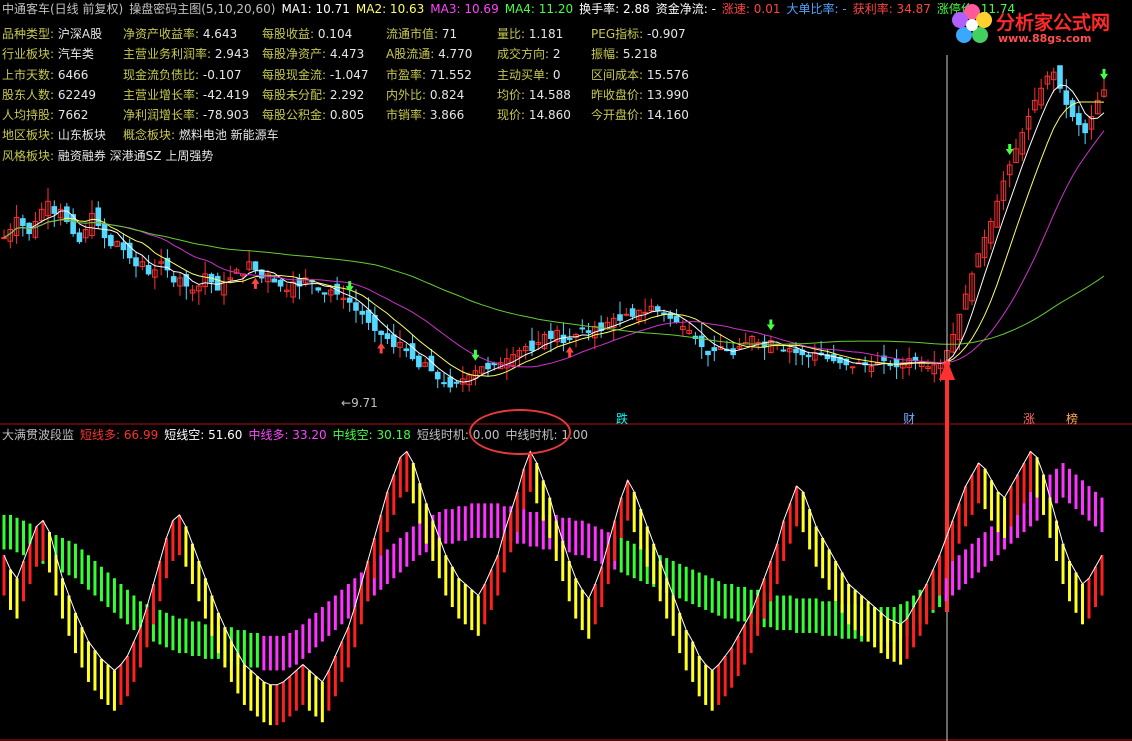 The width and height of the screenshot is (1132, 741). What do you see at coordinates (520, 432) in the screenshot?
I see `highlight-callout` at bounding box center [520, 432].